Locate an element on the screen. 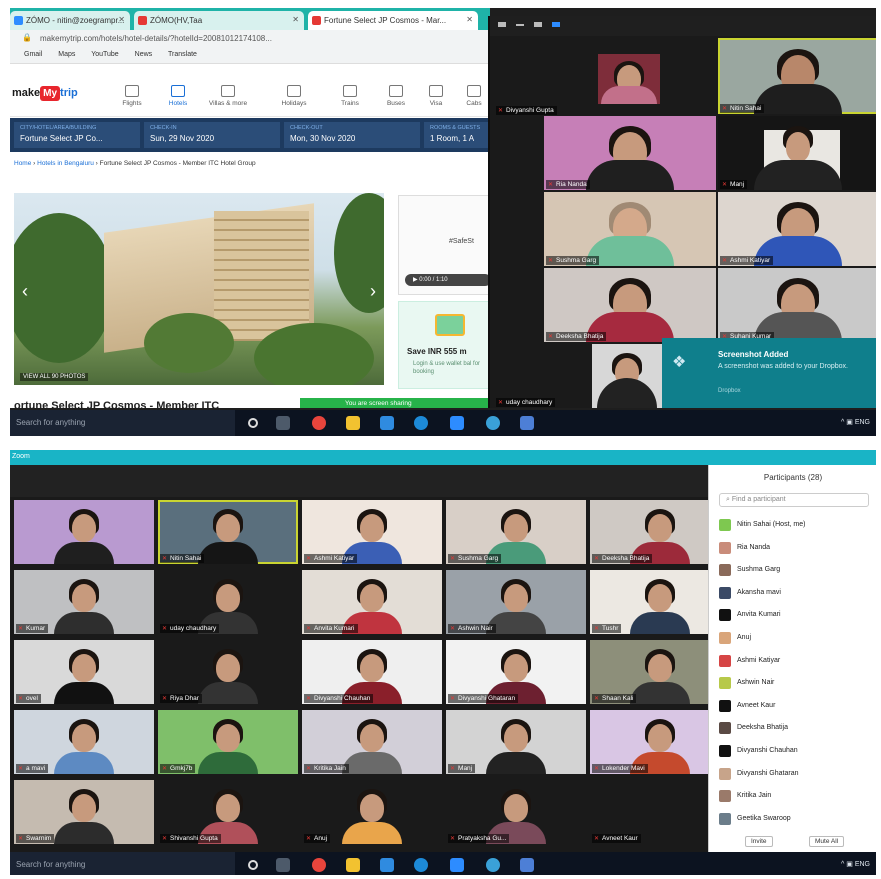  nav-hotels: Hotels is located at coordinates (178, 96).